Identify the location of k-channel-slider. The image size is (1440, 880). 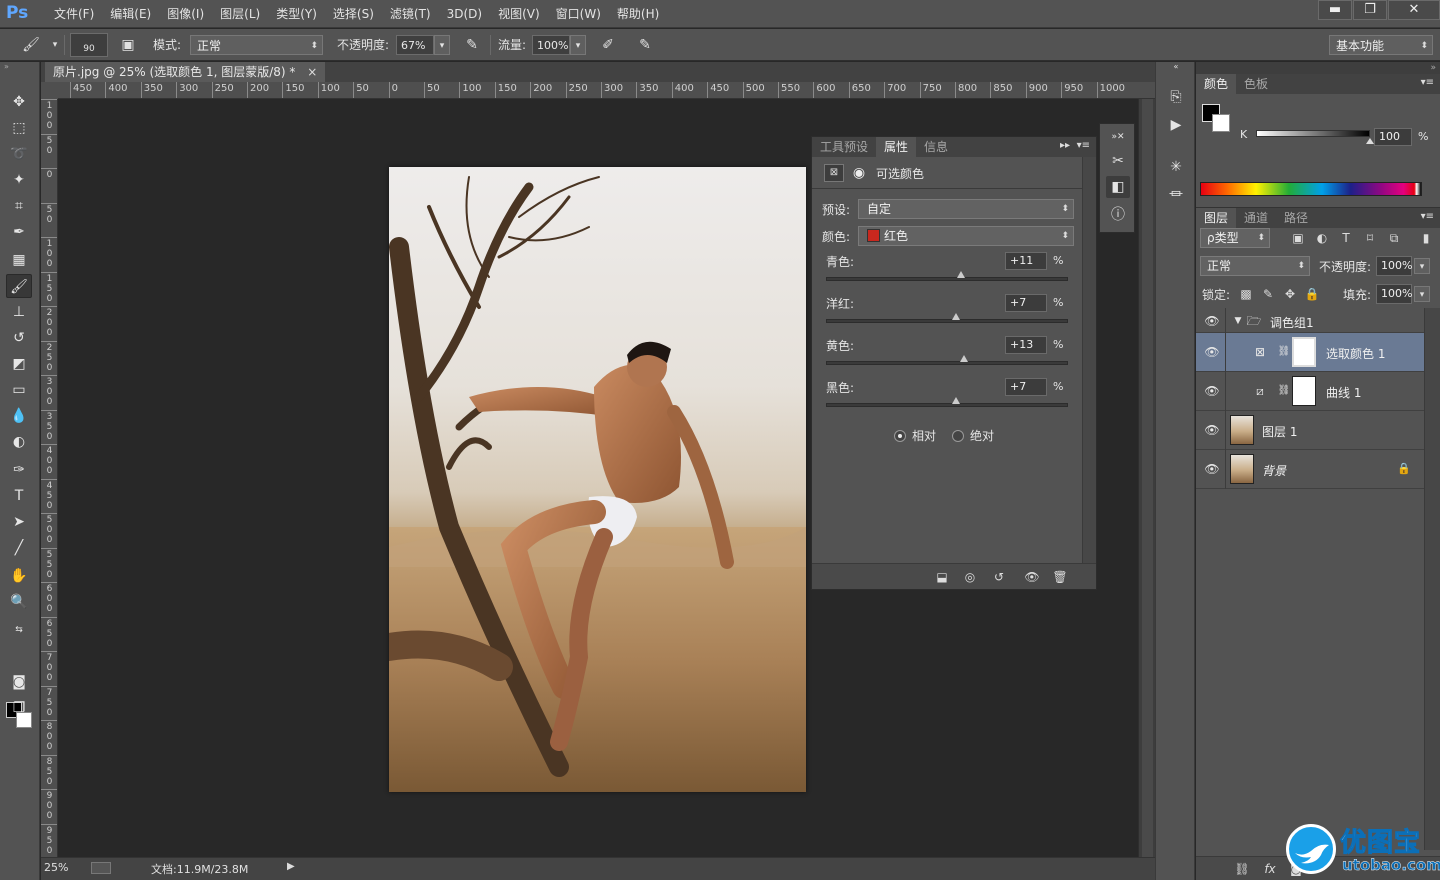
(1313, 133).